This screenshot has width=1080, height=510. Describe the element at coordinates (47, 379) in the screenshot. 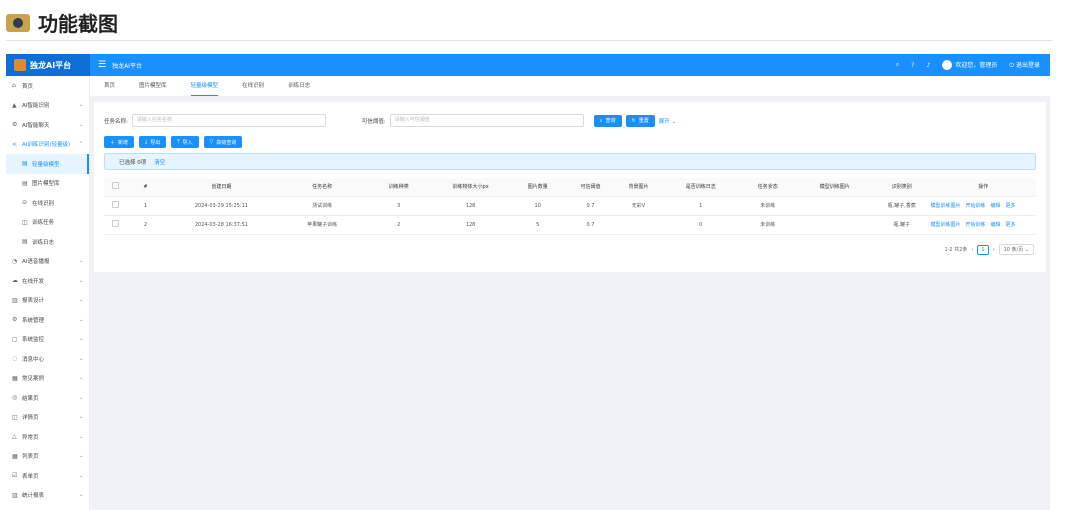

I see `sidebar-item: ▦ 常见案例 ⌄` at that location.